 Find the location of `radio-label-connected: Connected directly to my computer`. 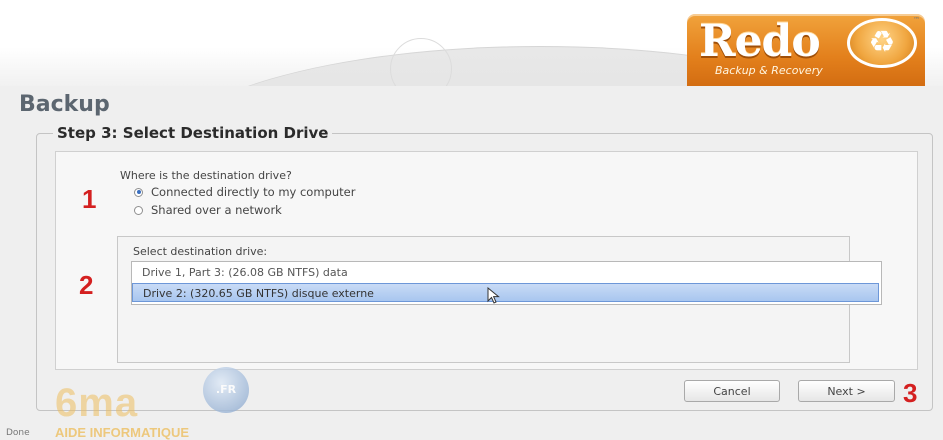

radio-label-connected: Connected directly to my computer is located at coordinates (253, 192).